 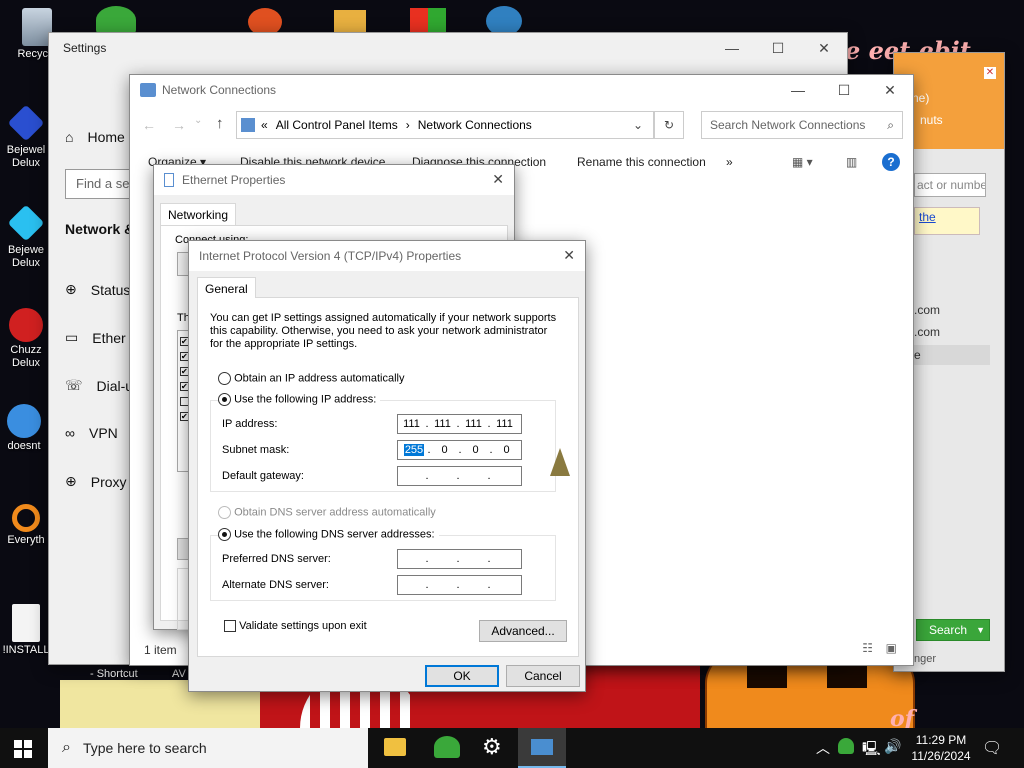 I want to click on search-button: Search ▼, so click(x=953, y=630).